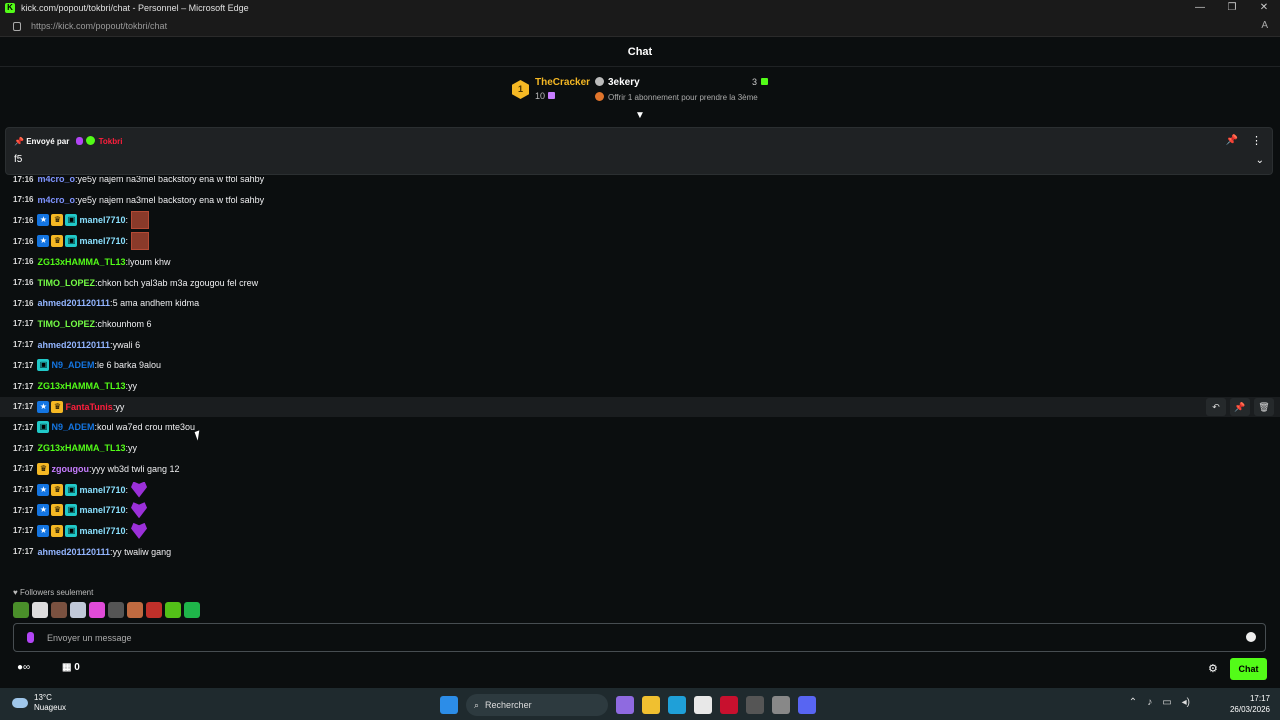  Describe the element at coordinates (70, 469) in the screenshot. I see `message-username: zgougou` at that location.